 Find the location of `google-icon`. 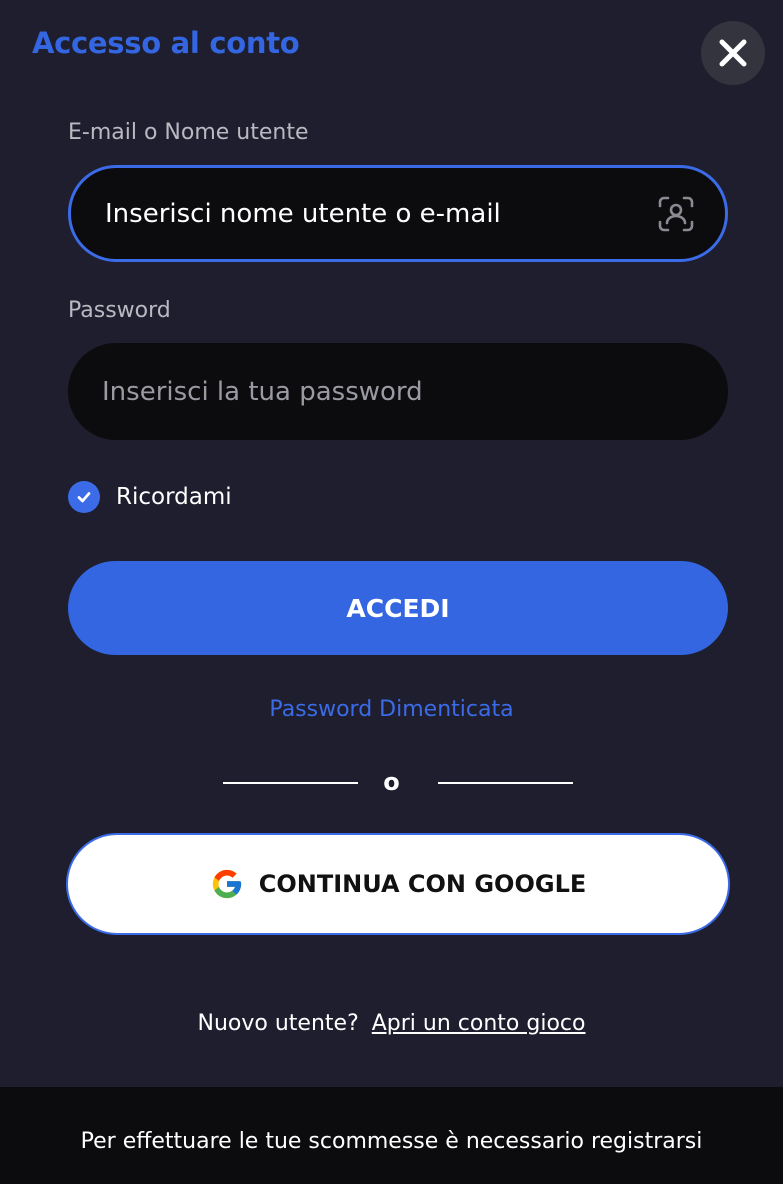

google-icon is located at coordinates (226, 884).